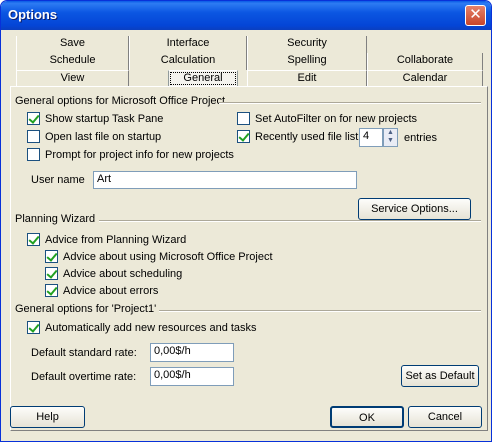 The image size is (492, 442). Describe the element at coordinates (203, 78) in the screenshot. I see `tab-general: General` at that location.